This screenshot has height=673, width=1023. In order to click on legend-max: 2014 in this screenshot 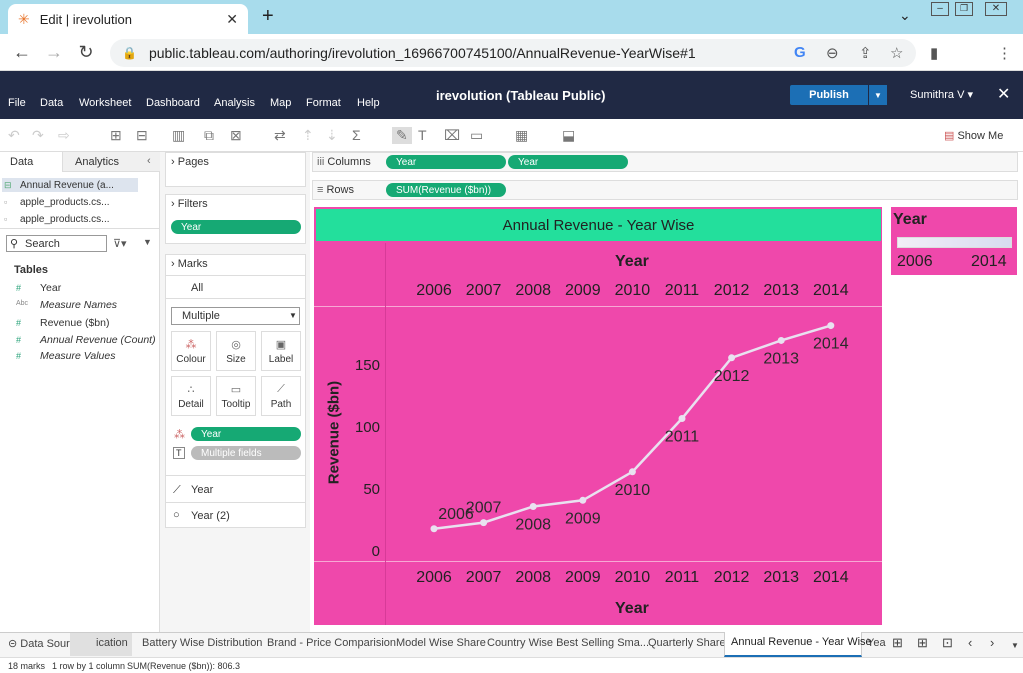, I will do `click(989, 261)`.